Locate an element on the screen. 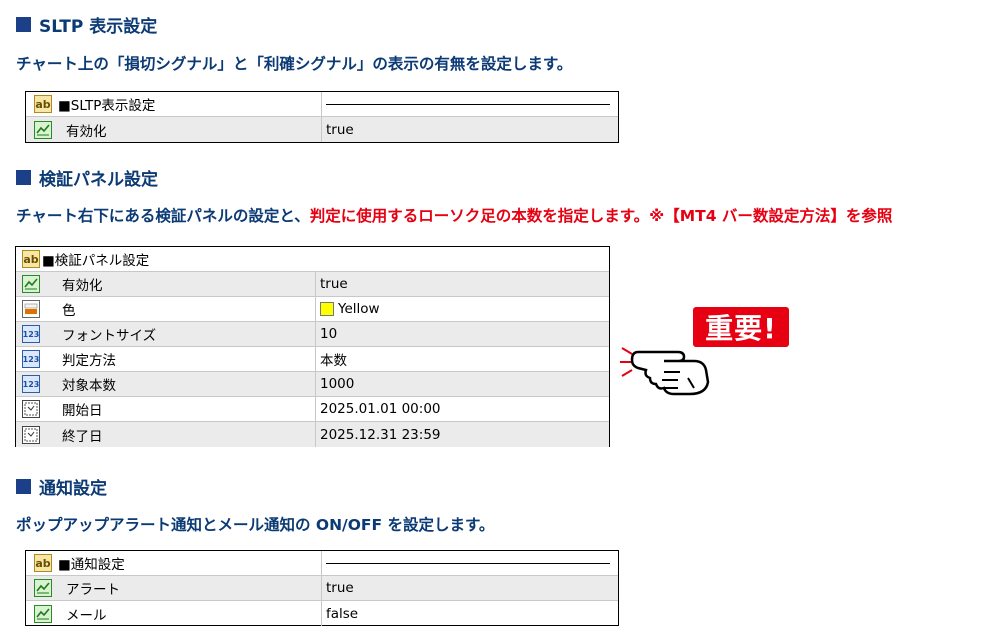 This screenshot has height=644, width=1000. param-name: 対象本数 is located at coordinates (89, 386).